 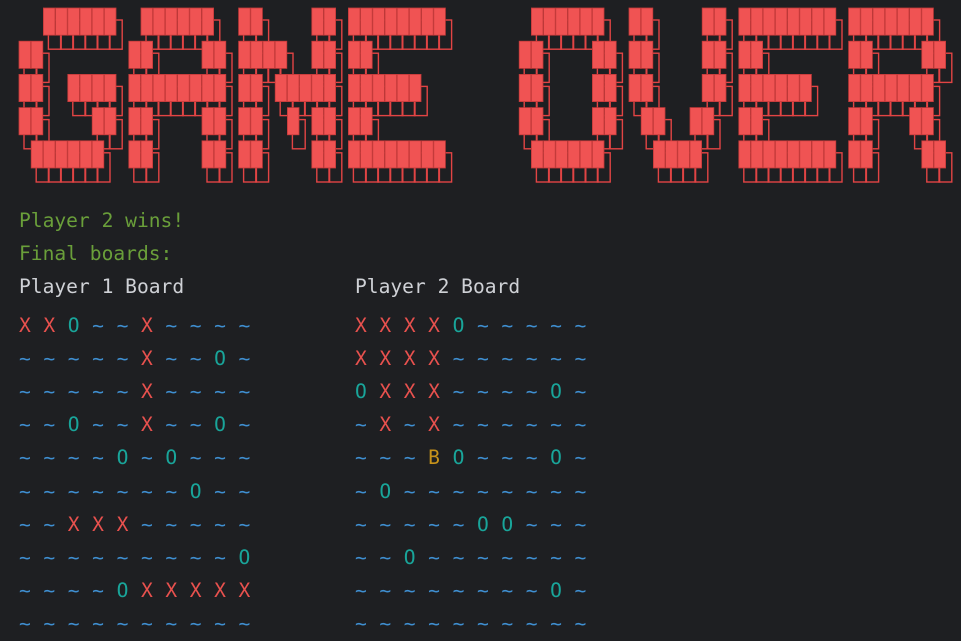 What do you see at coordinates (102, 286) in the screenshot?
I see `player-1-board-title: Player 1 Board` at bounding box center [102, 286].